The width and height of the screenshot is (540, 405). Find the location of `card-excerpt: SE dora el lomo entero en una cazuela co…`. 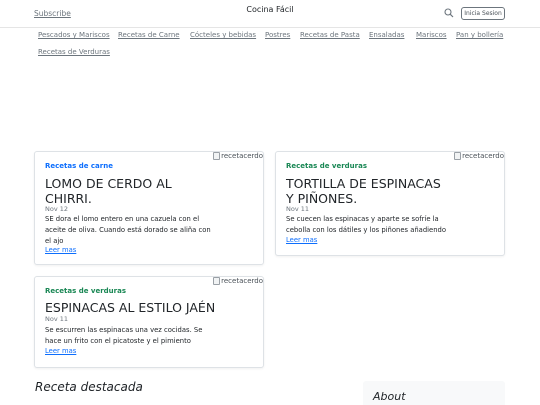

card-excerpt: SE dora el lomo entero en una cazuela co… is located at coordinates (128, 230).